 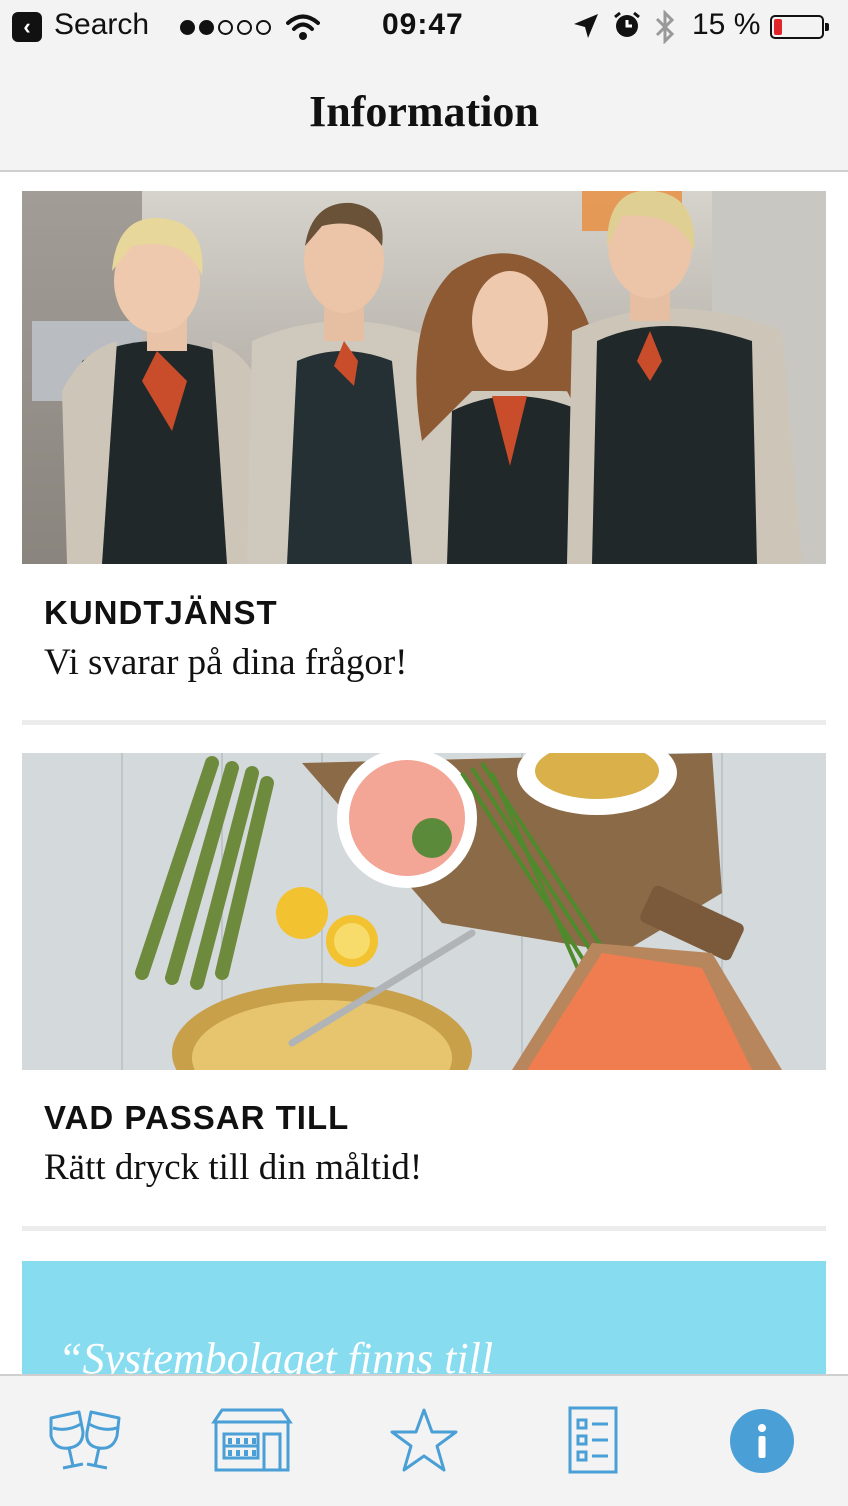 What do you see at coordinates (276, 1354) in the screenshot?
I see `quote-text: “Systembolaget finns till` at bounding box center [276, 1354].